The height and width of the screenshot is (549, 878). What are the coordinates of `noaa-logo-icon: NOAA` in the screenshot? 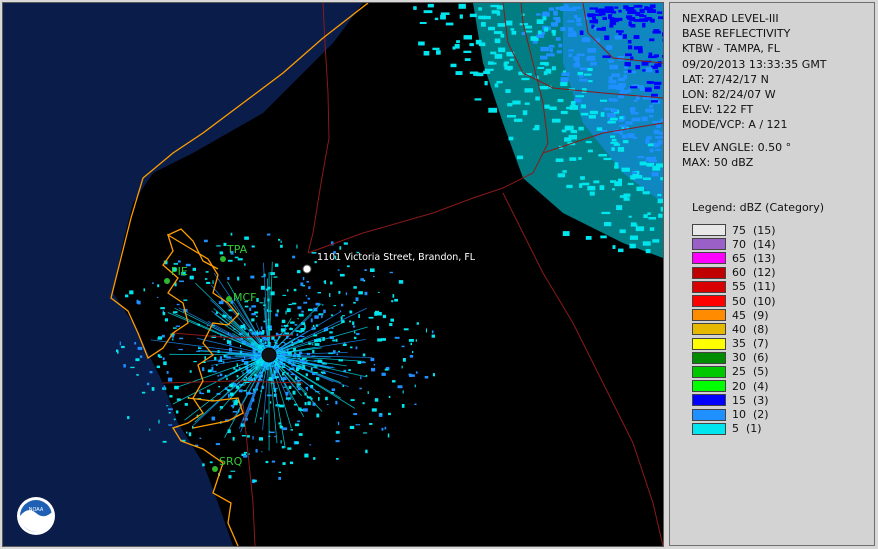 It's located at (36, 516).